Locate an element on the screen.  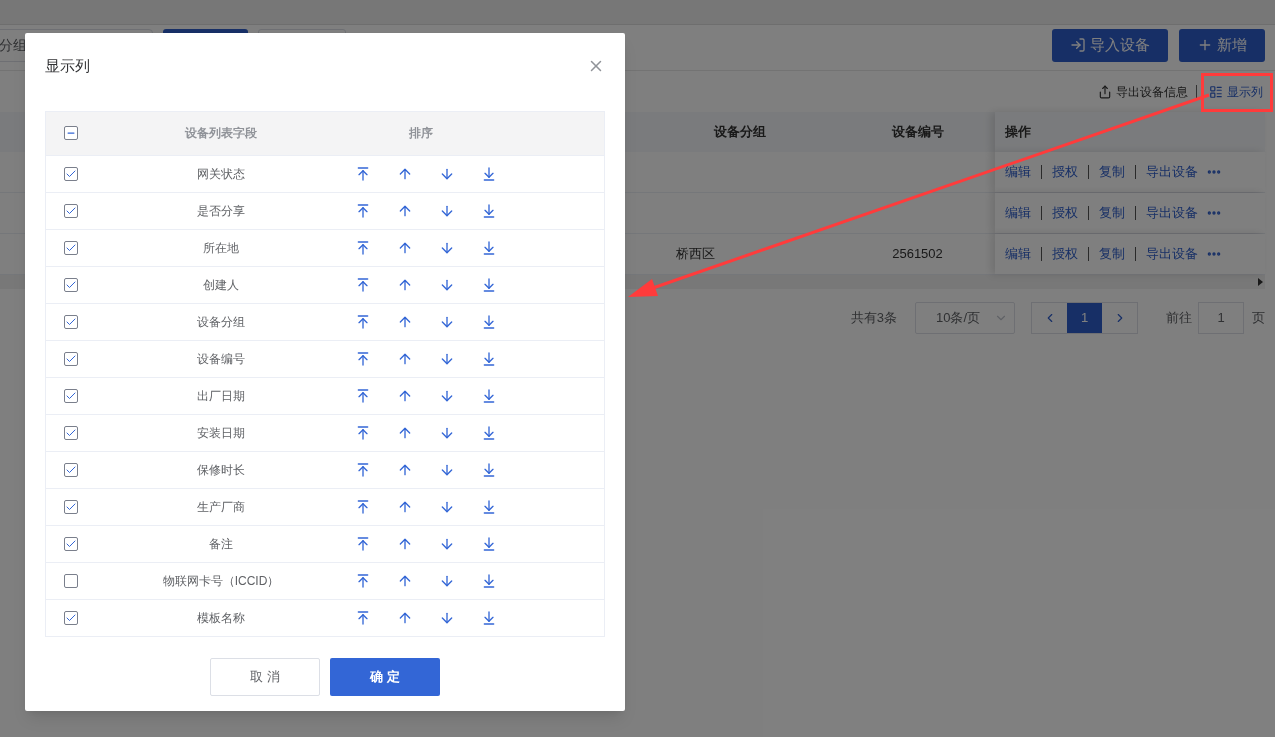
show-columns-link: 显示列 is located at coordinates (1236, 91).